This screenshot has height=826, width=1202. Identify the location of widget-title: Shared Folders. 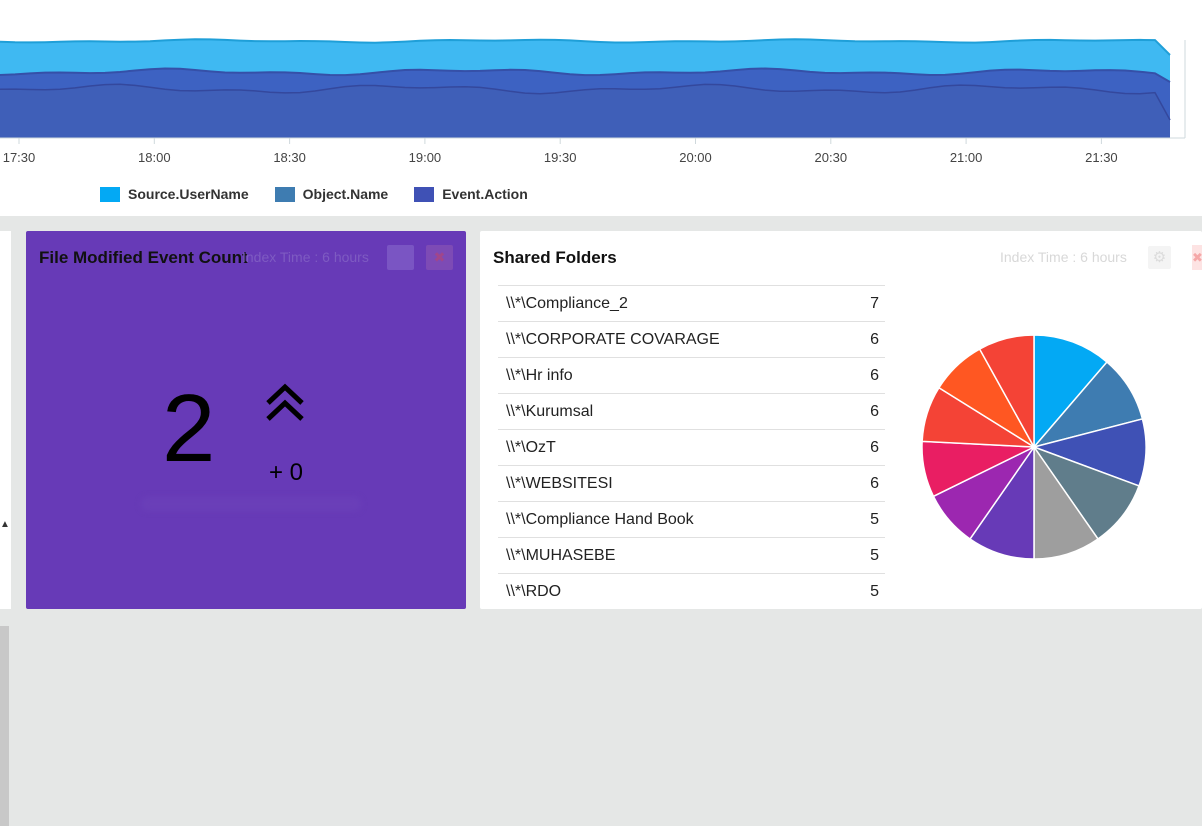
(555, 257).